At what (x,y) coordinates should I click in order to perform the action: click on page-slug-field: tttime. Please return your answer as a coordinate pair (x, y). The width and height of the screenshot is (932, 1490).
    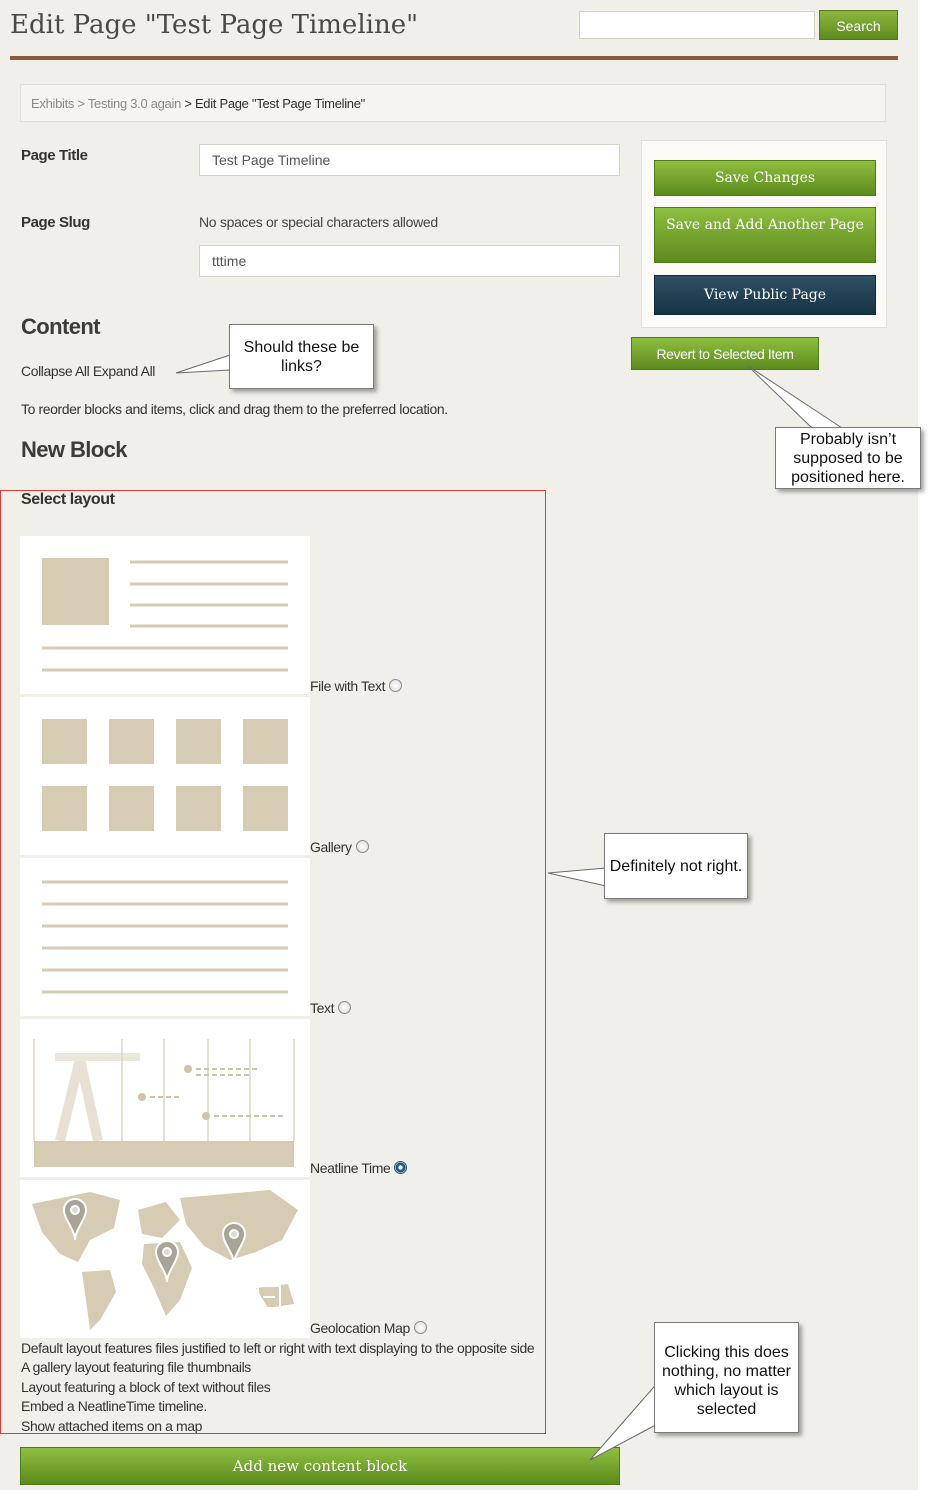
    Looking at the image, I should click on (409, 261).